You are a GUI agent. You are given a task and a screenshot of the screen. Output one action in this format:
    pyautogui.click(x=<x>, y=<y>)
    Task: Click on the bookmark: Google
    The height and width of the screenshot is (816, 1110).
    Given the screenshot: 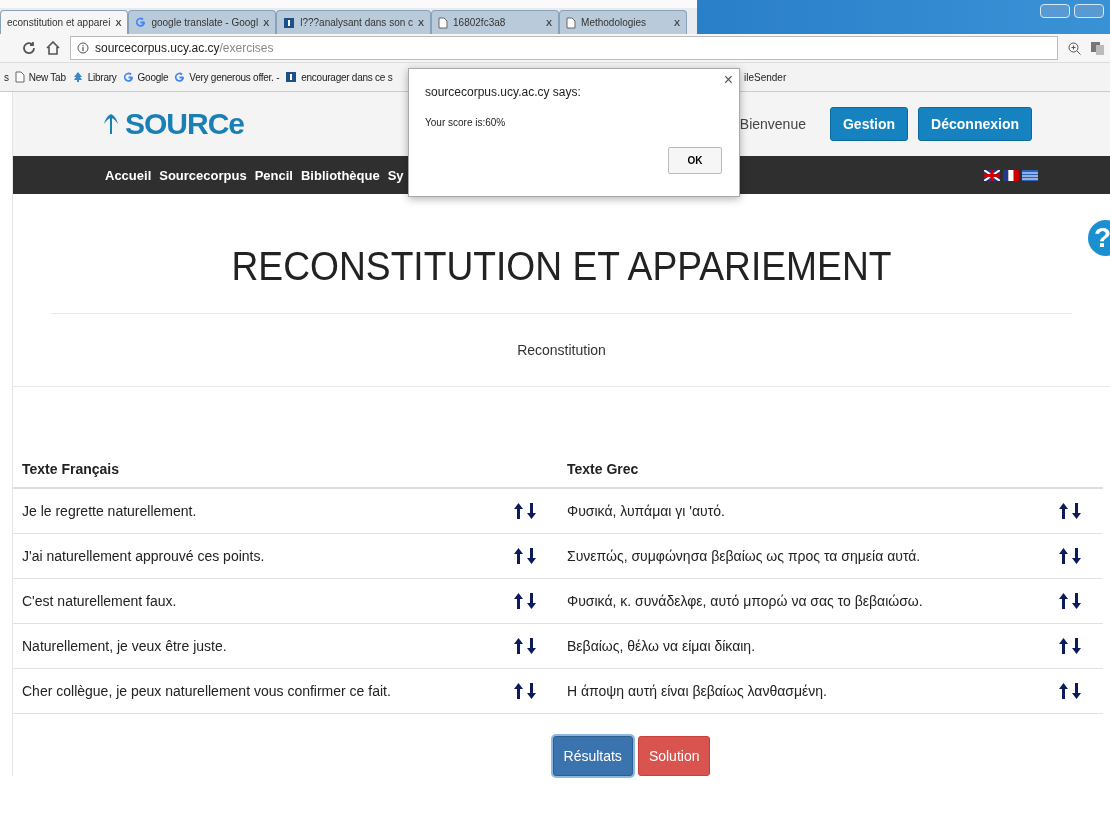 What is the action you would take?
    pyautogui.click(x=145, y=77)
    